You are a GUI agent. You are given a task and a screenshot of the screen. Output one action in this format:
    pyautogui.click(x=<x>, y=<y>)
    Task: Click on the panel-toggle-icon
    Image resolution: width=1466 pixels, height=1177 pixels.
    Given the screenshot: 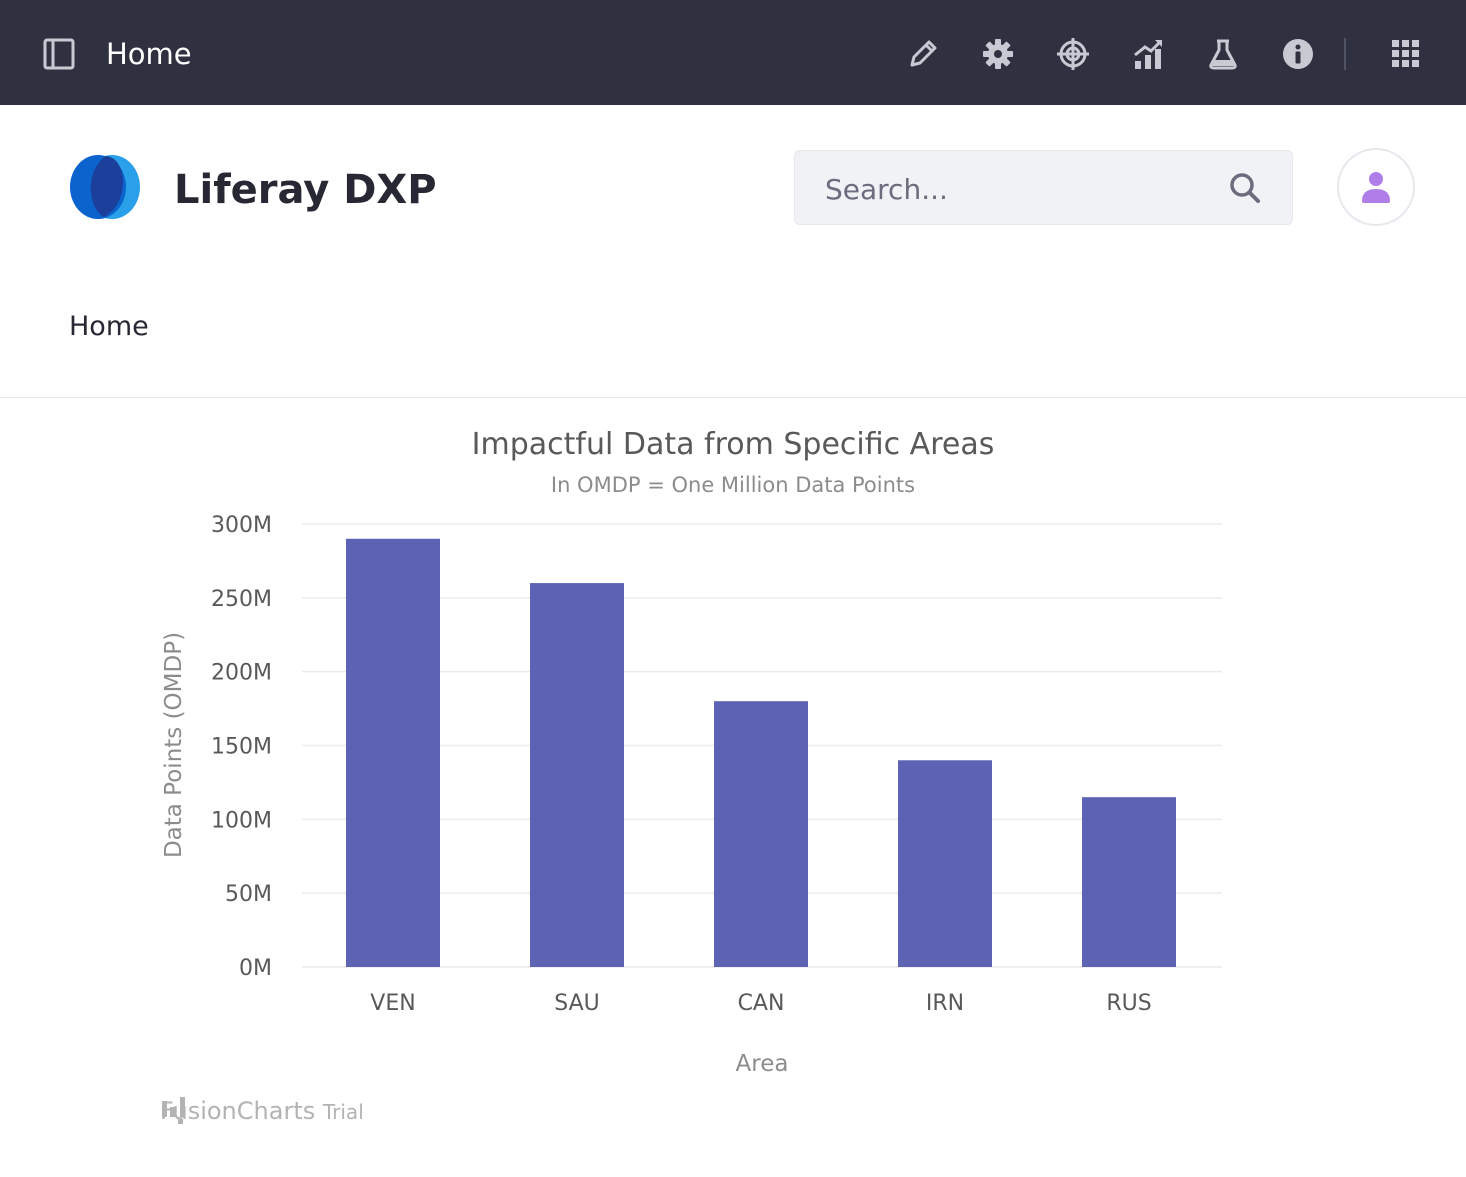 What is the action you would take?
    pyautogui.click(x=59, y=54)
    